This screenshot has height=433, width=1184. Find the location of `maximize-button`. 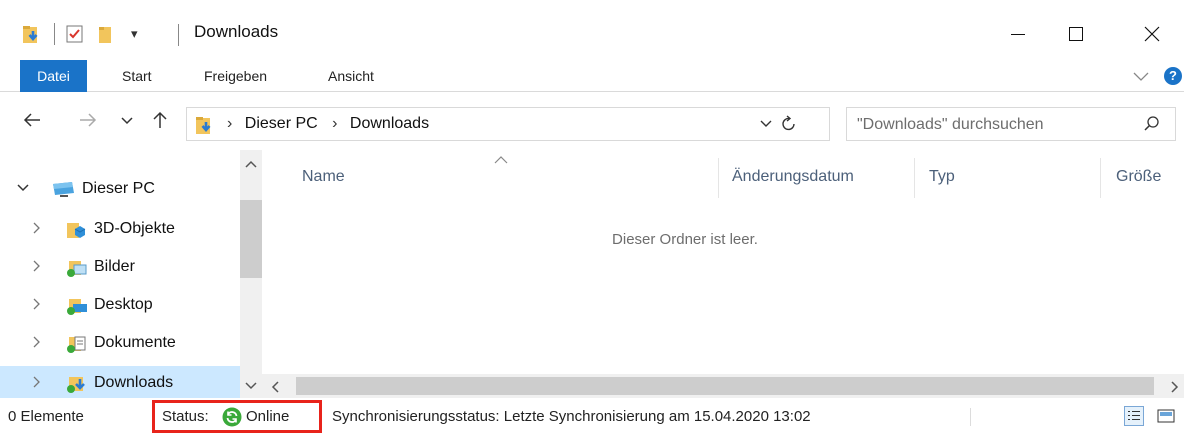

maximize-button is located at coordinates (1076, 34).